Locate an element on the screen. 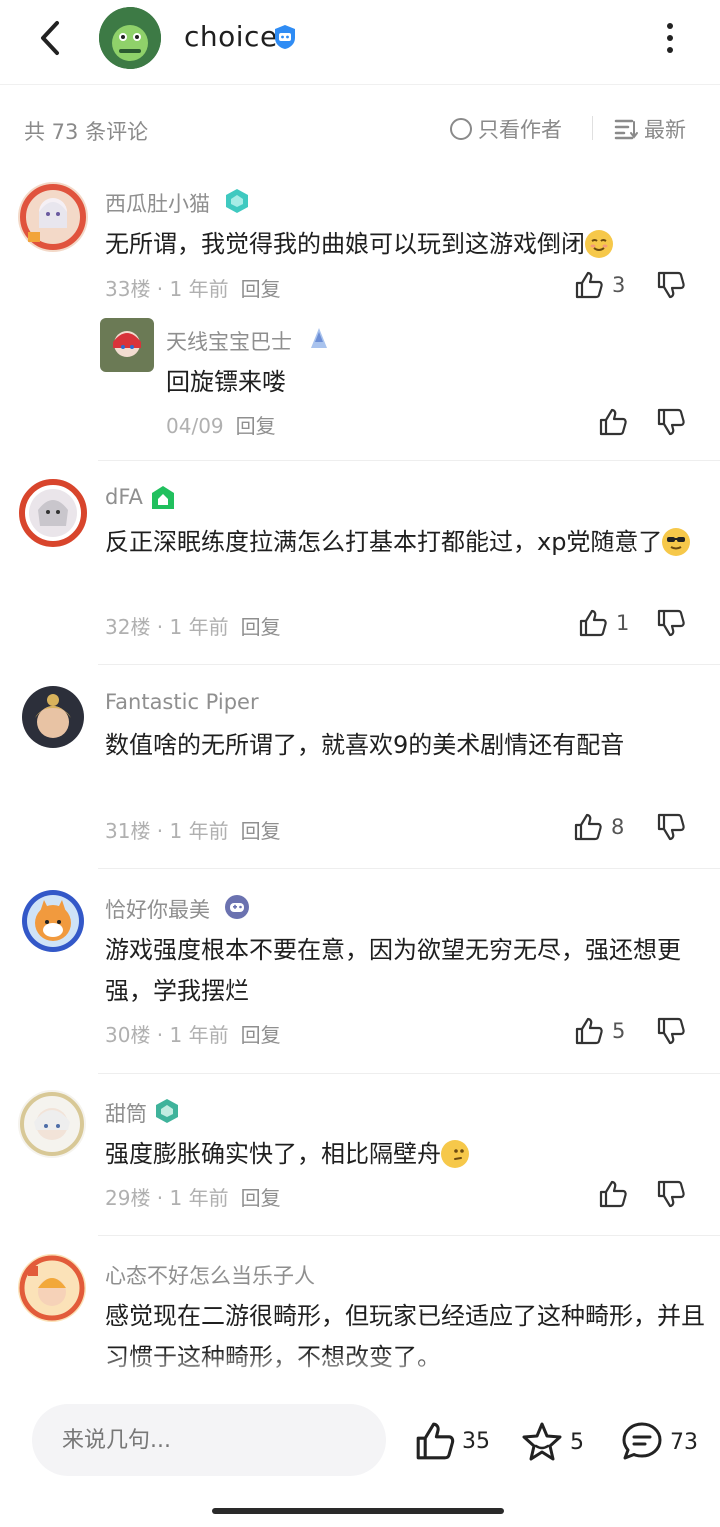 This screenshot has width=720, height=1527. home-indicator is located at coordinates (358, 1511).